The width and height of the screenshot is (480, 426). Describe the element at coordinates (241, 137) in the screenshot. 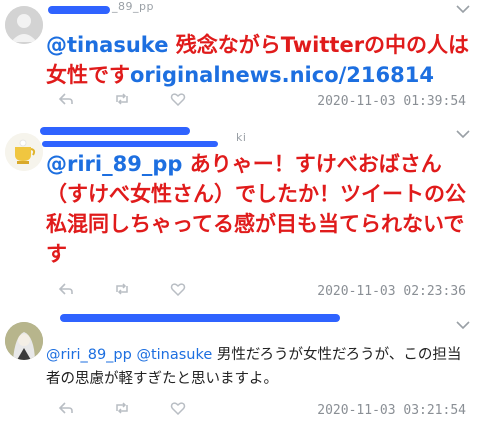

I see `username-fragment: ki` at that location.